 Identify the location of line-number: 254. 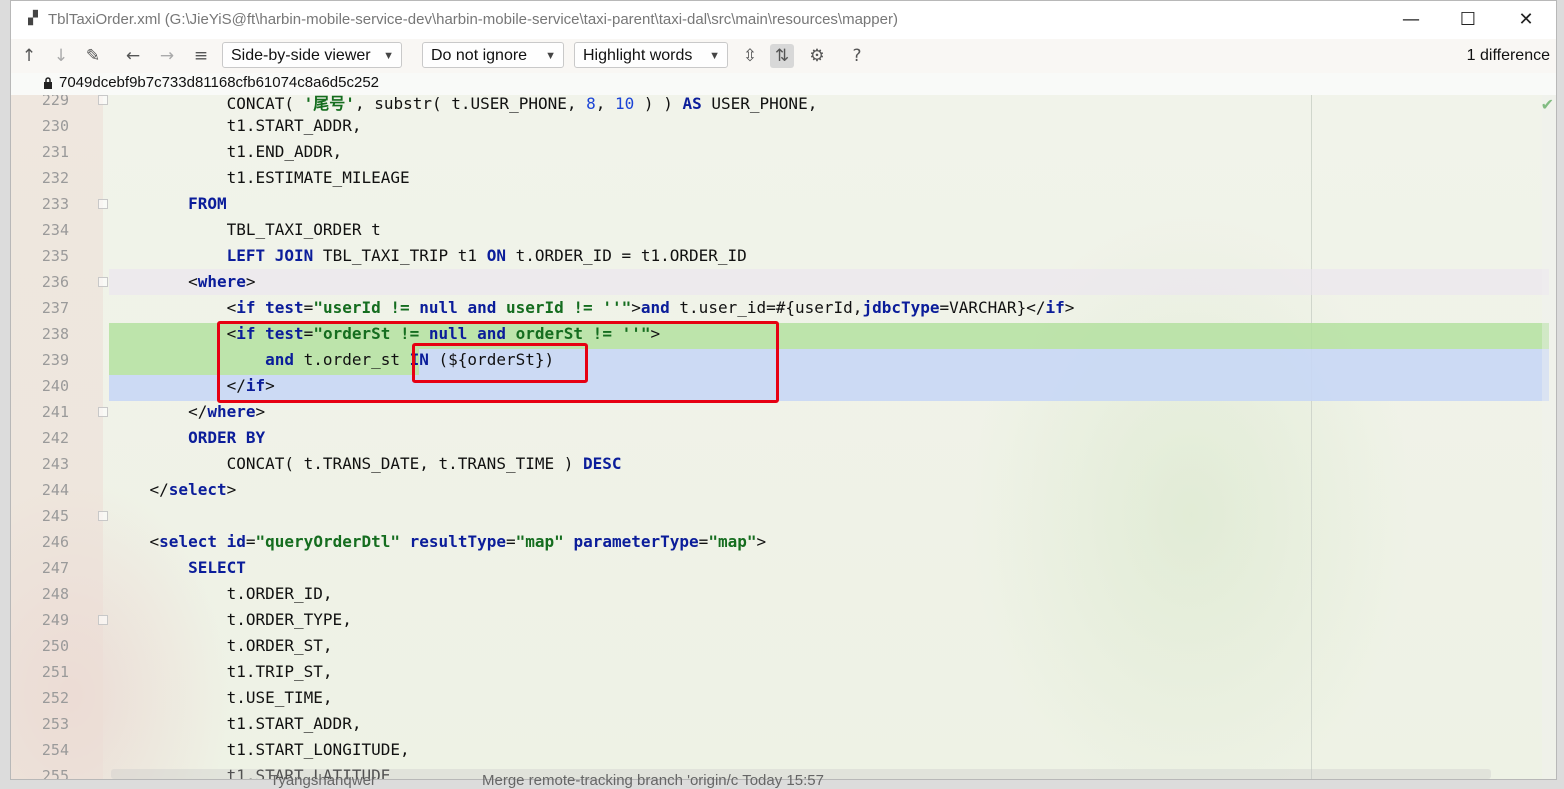
(55, 750).